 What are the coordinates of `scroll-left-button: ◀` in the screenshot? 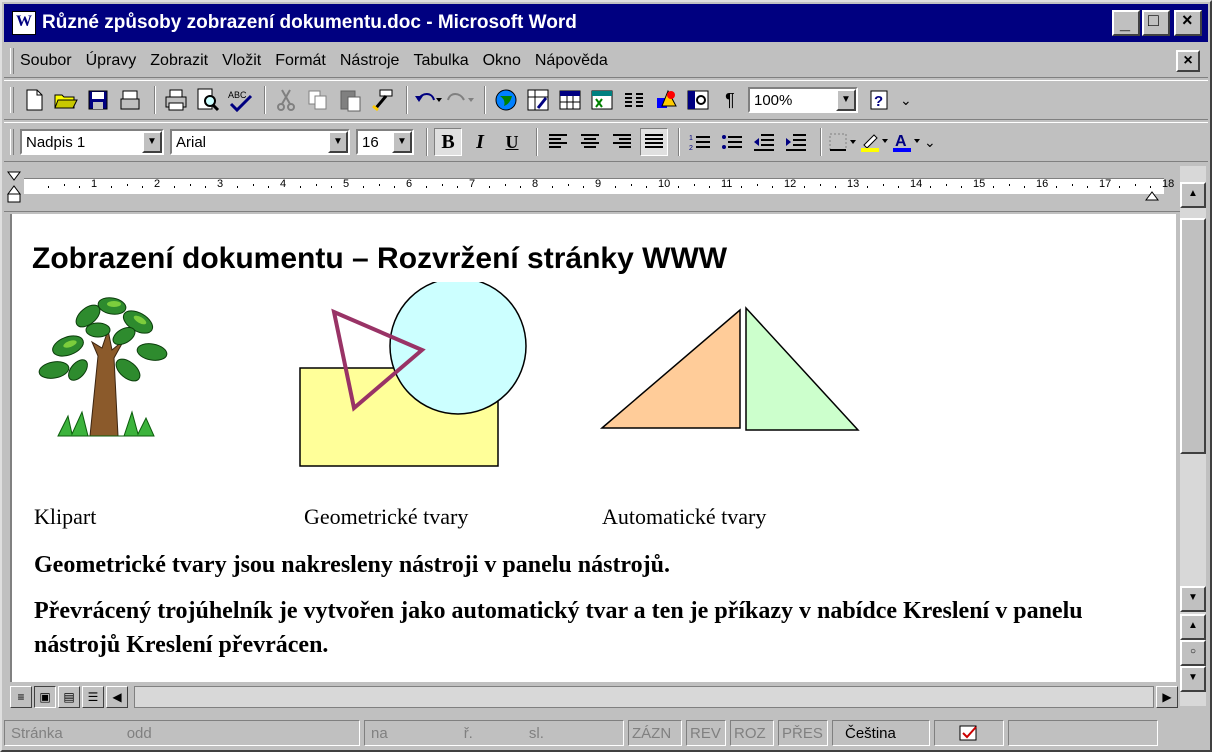 It's located at (117, 697).